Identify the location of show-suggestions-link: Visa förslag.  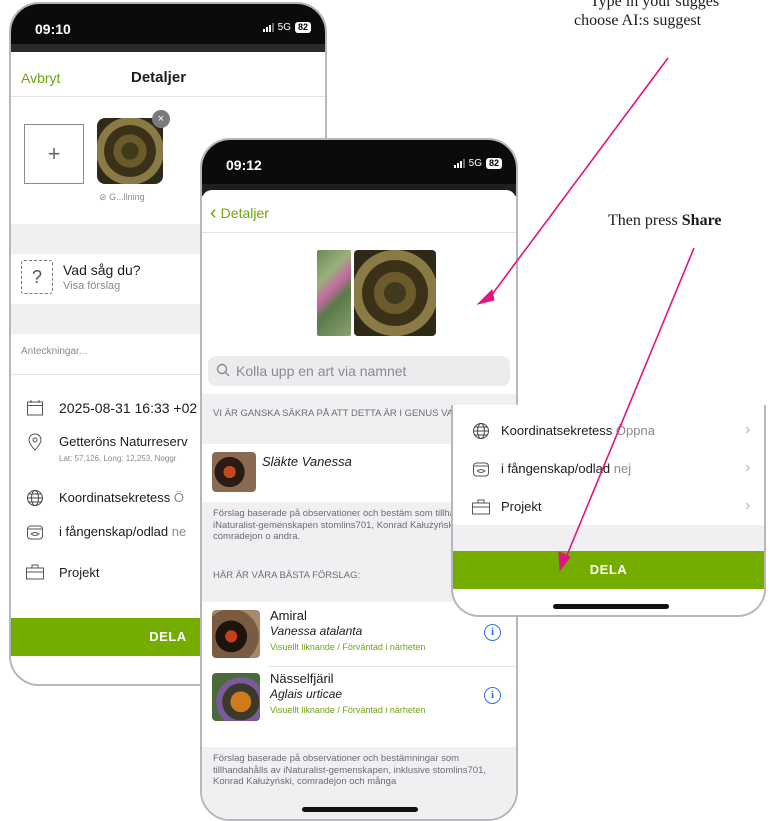
(91, 286).